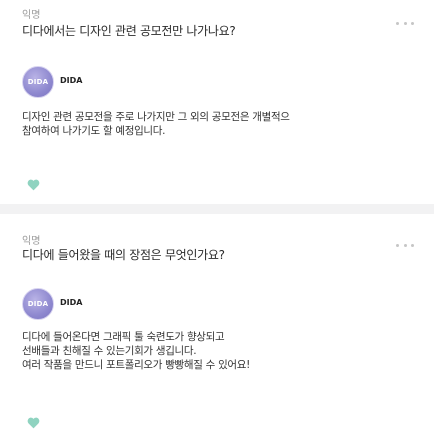 This screenshot has width=434, height=448. Describe the element at coordinates (94, 131) in the screenshot. I see `answer-line: 참여하여 나가기도 할 예정입니다.` at that location.